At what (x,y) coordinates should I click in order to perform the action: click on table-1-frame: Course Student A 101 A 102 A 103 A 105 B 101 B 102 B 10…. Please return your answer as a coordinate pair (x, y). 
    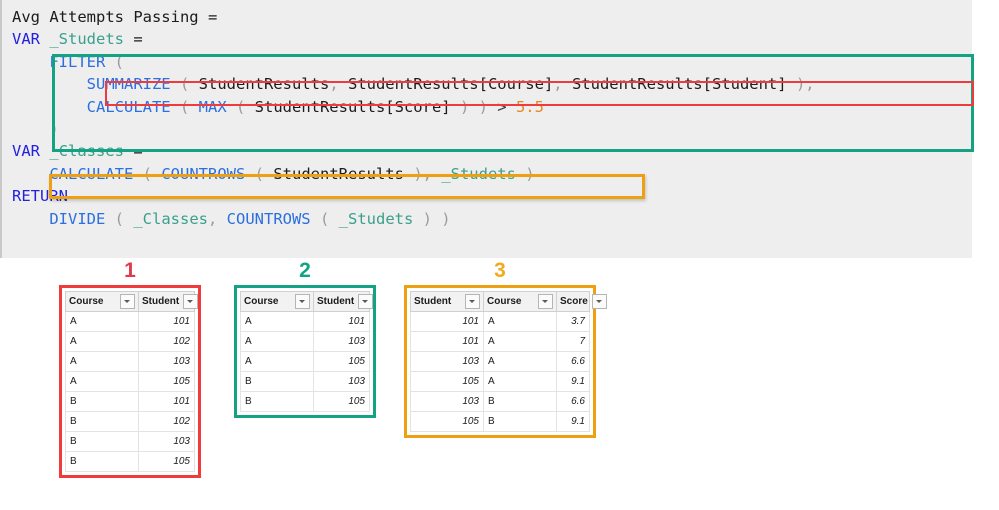
    Looking at the image, I should click on (130, 381).